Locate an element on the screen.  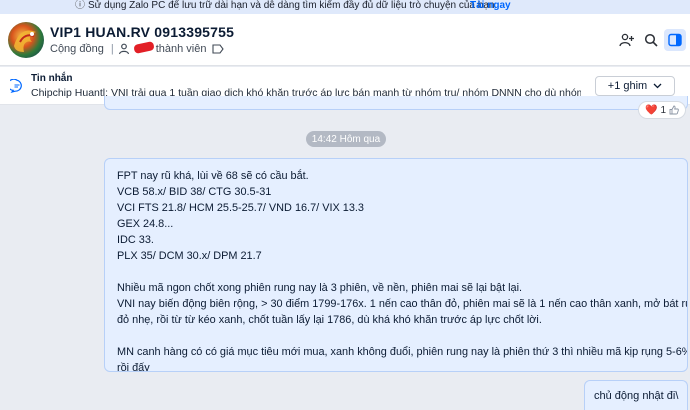
heart-reaction-icon: ❤️ is located at coordinates (651, 110).